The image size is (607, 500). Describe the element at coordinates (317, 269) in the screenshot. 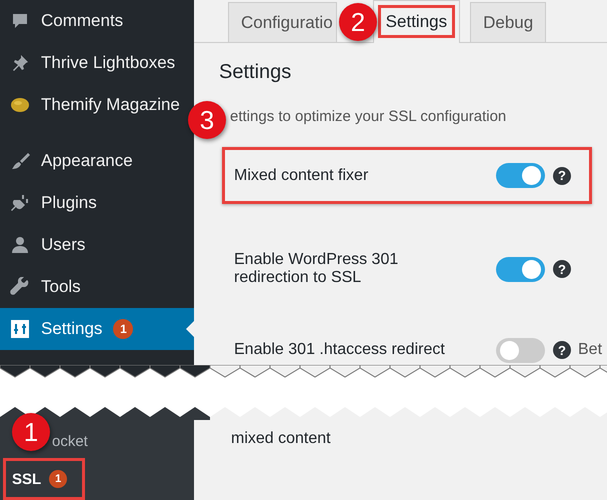

I see `setting-label: Enable WordPress 301 redirection to SSL` at that location.